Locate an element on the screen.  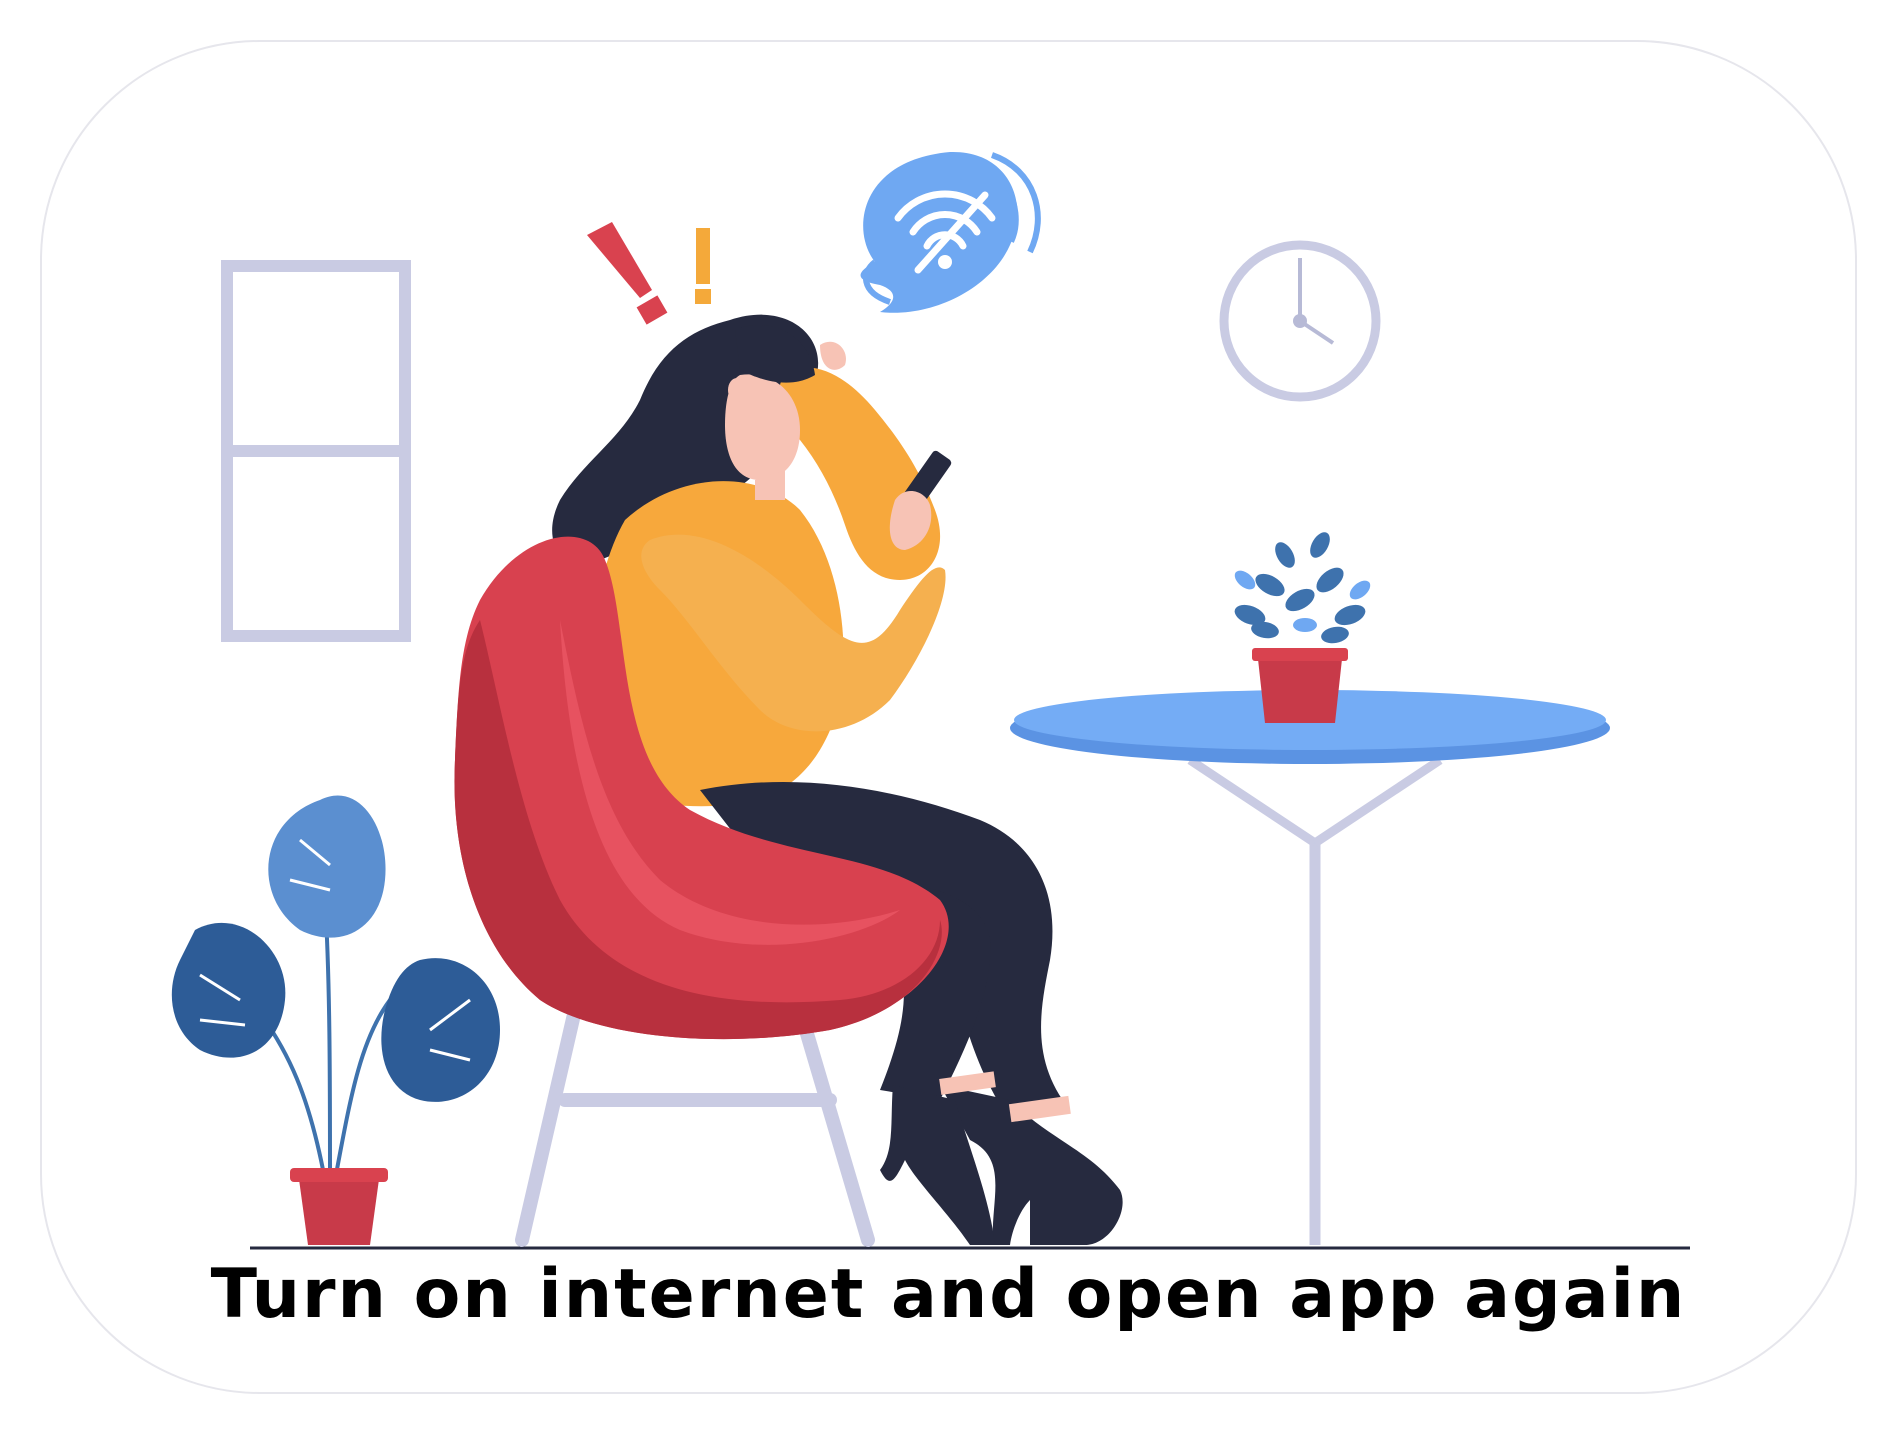
chair-legs is located at coordinates (695, 1125).